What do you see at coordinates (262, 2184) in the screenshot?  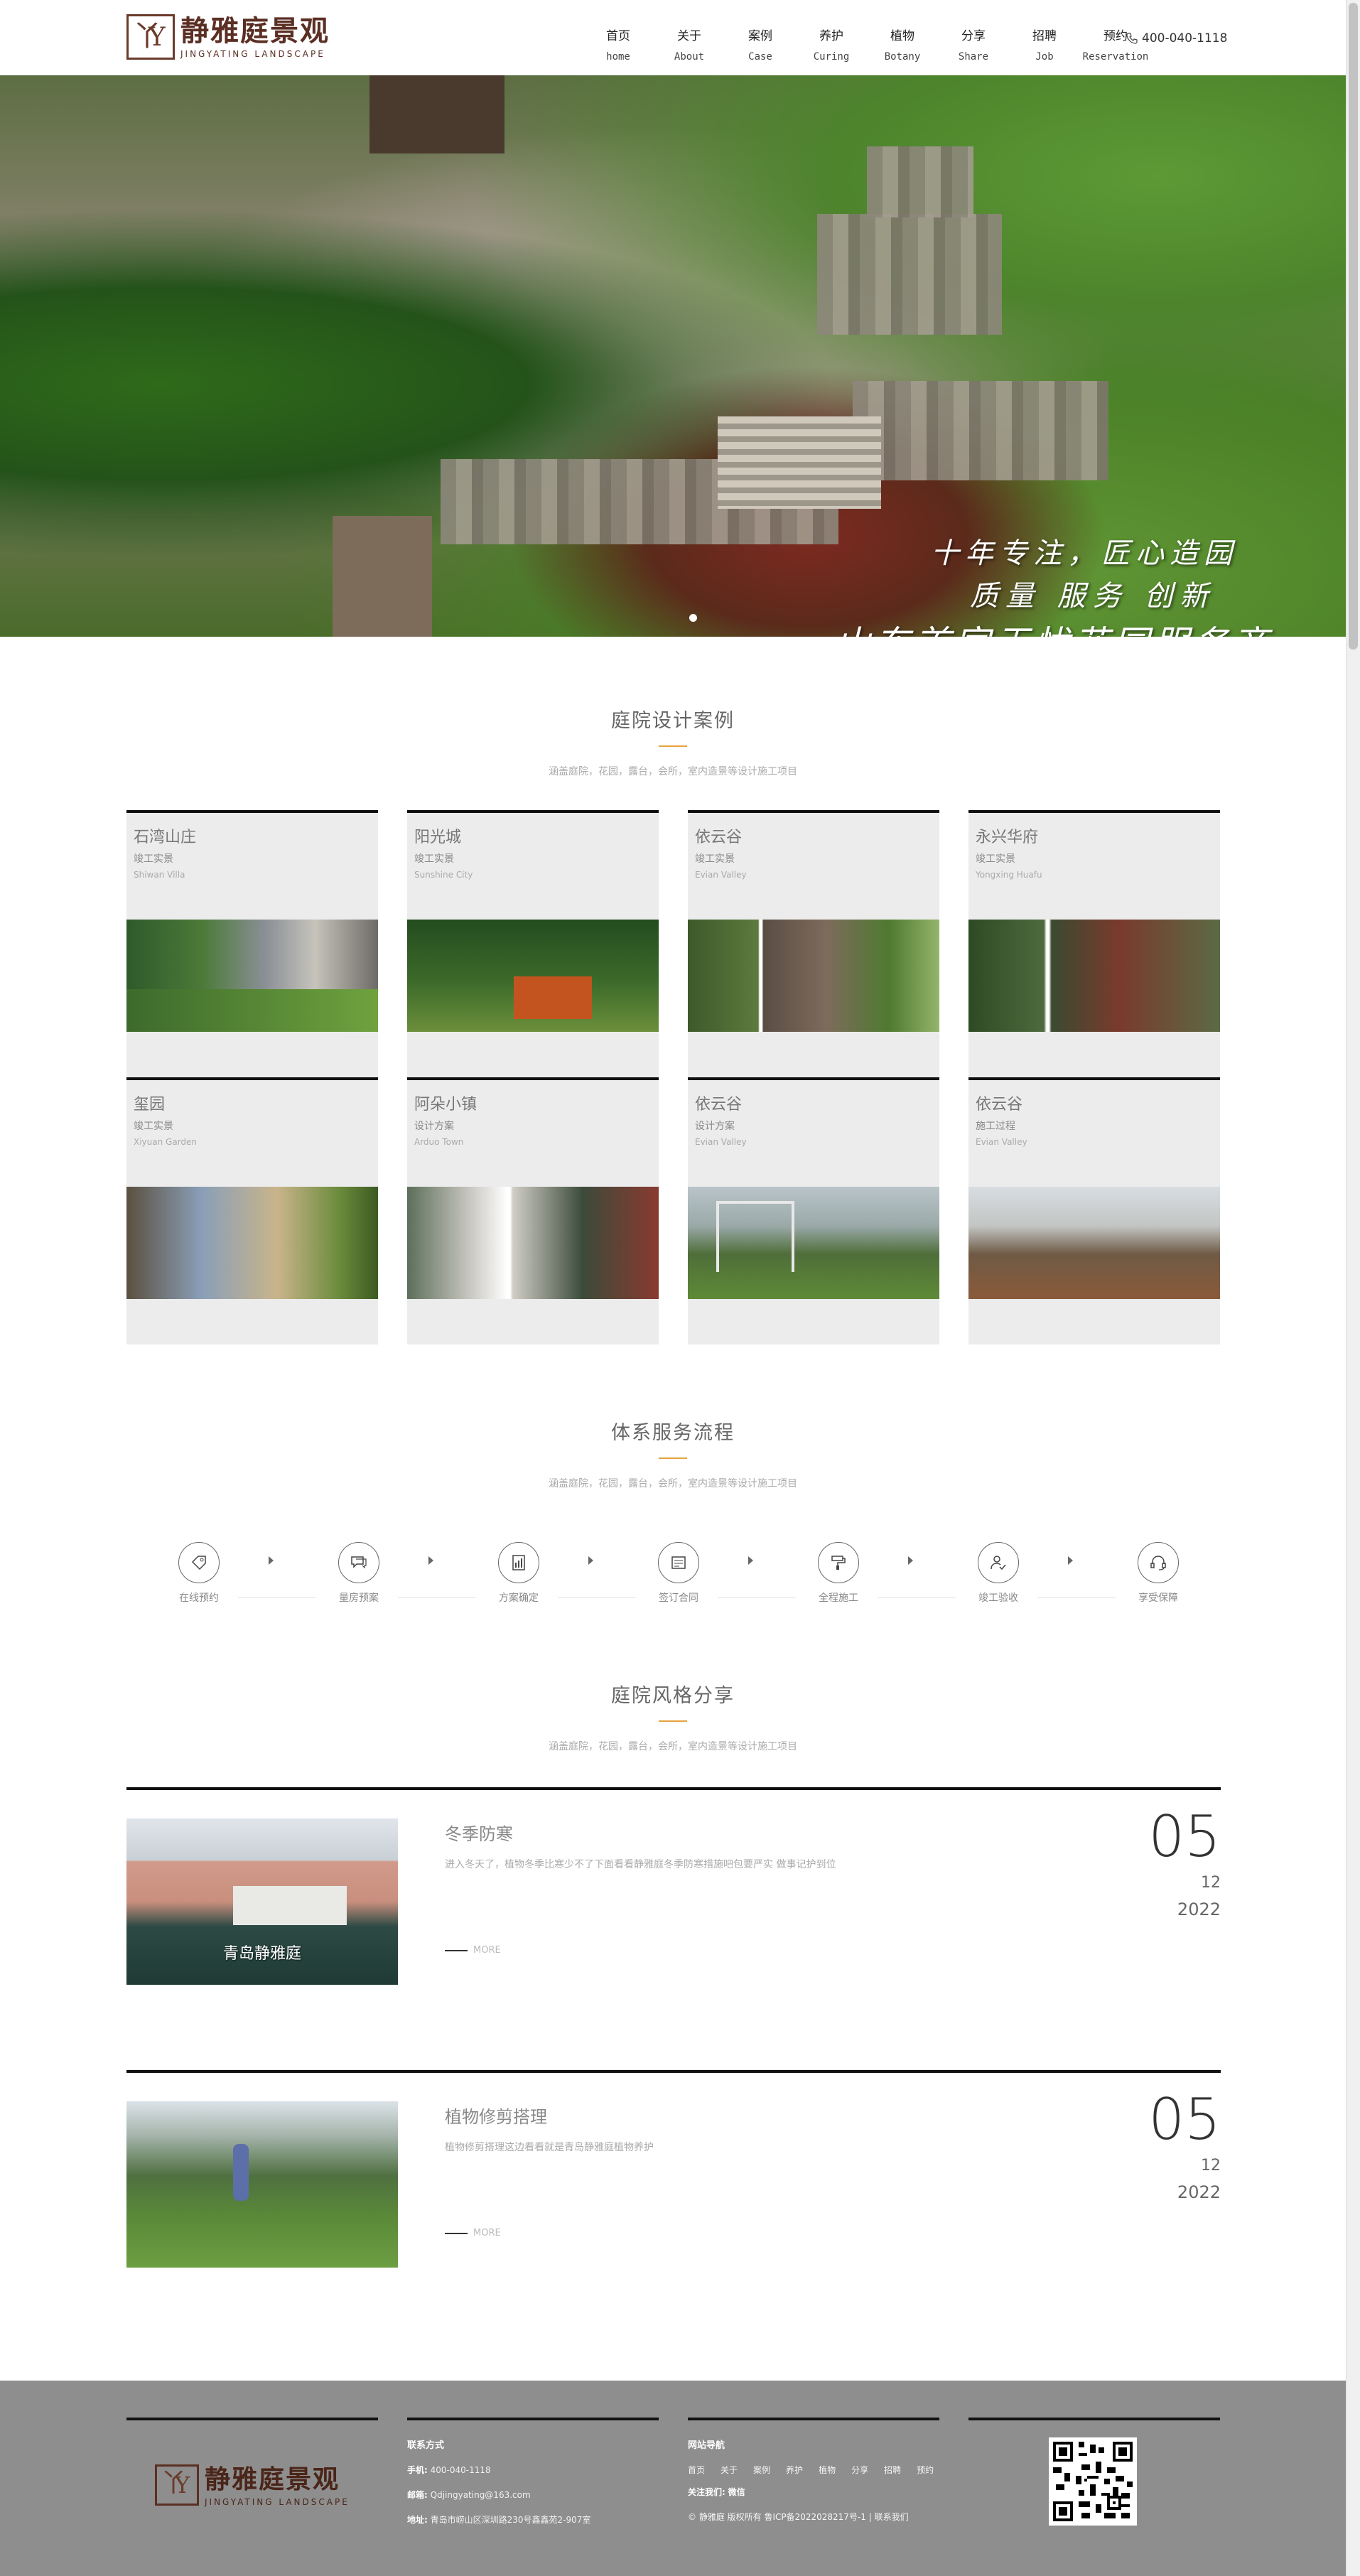 I see `article-thumbnail` at bounding box center [262, 2184].